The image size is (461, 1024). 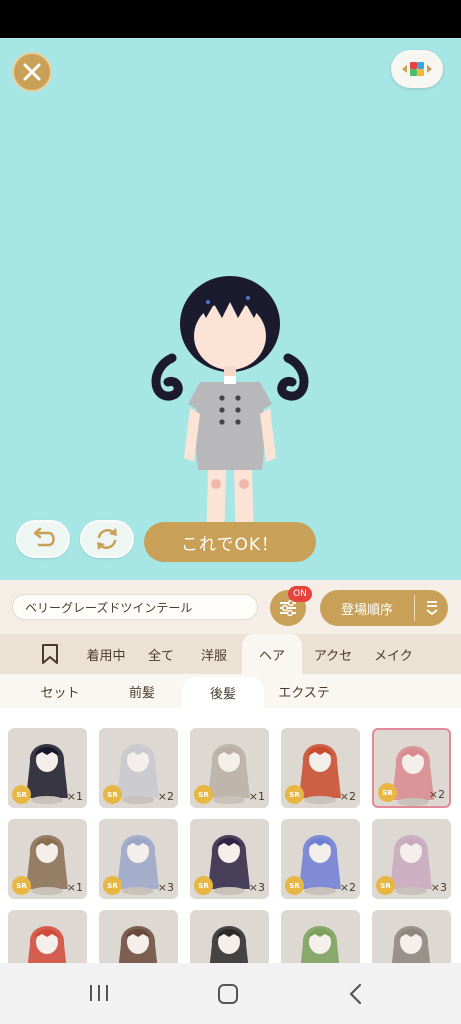 I want to click on avatar-character, so click(x=230, y=411).